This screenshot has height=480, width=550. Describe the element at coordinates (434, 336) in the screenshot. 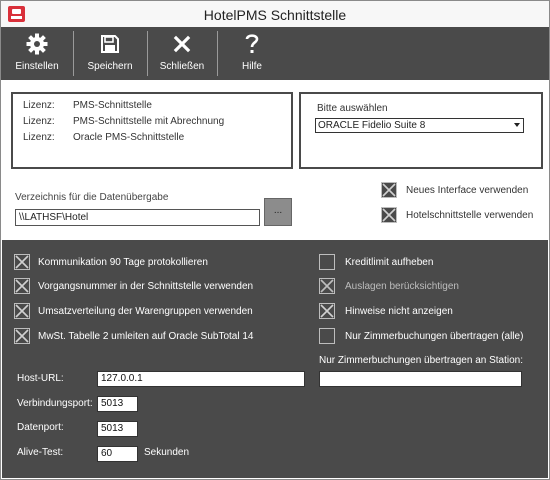

I see `room-bookings-only-label: Nur Zimmerbuchungen übertragen (alle)` at that location.